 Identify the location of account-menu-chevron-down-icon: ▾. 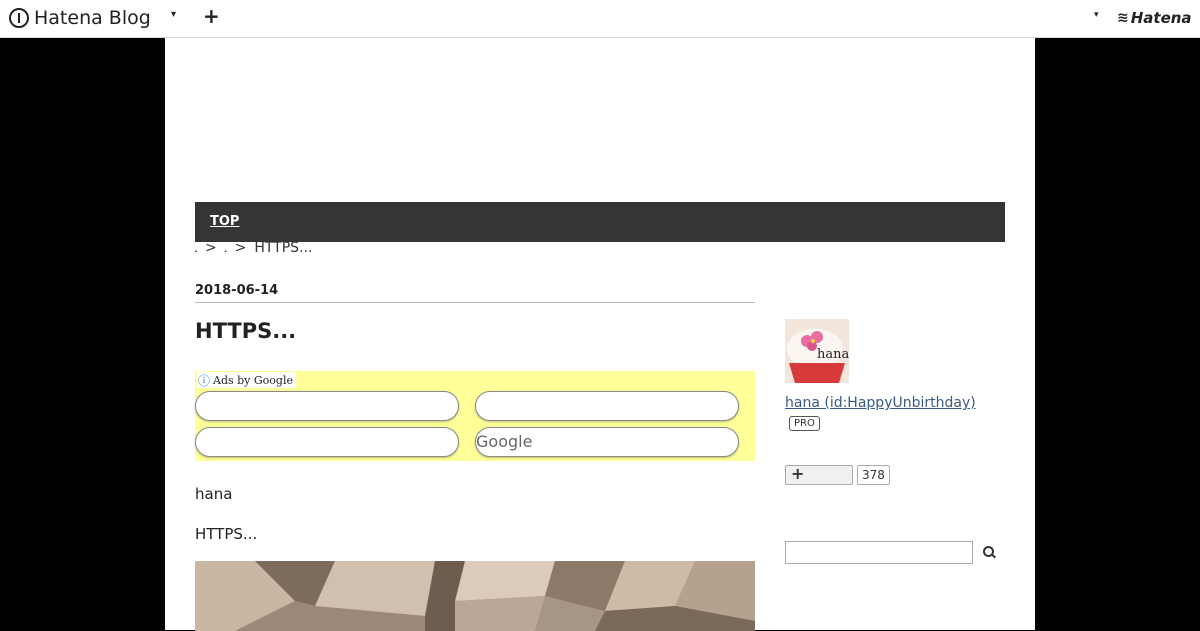
(1096, 15).